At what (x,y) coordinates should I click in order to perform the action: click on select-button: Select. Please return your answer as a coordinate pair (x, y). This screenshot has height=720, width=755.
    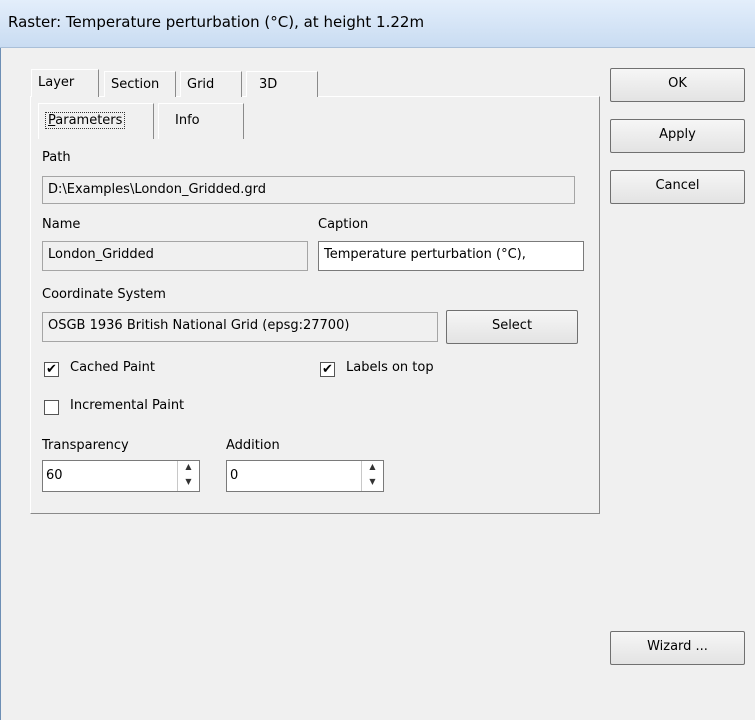
    Looking at the image, I should click on (512, 327).